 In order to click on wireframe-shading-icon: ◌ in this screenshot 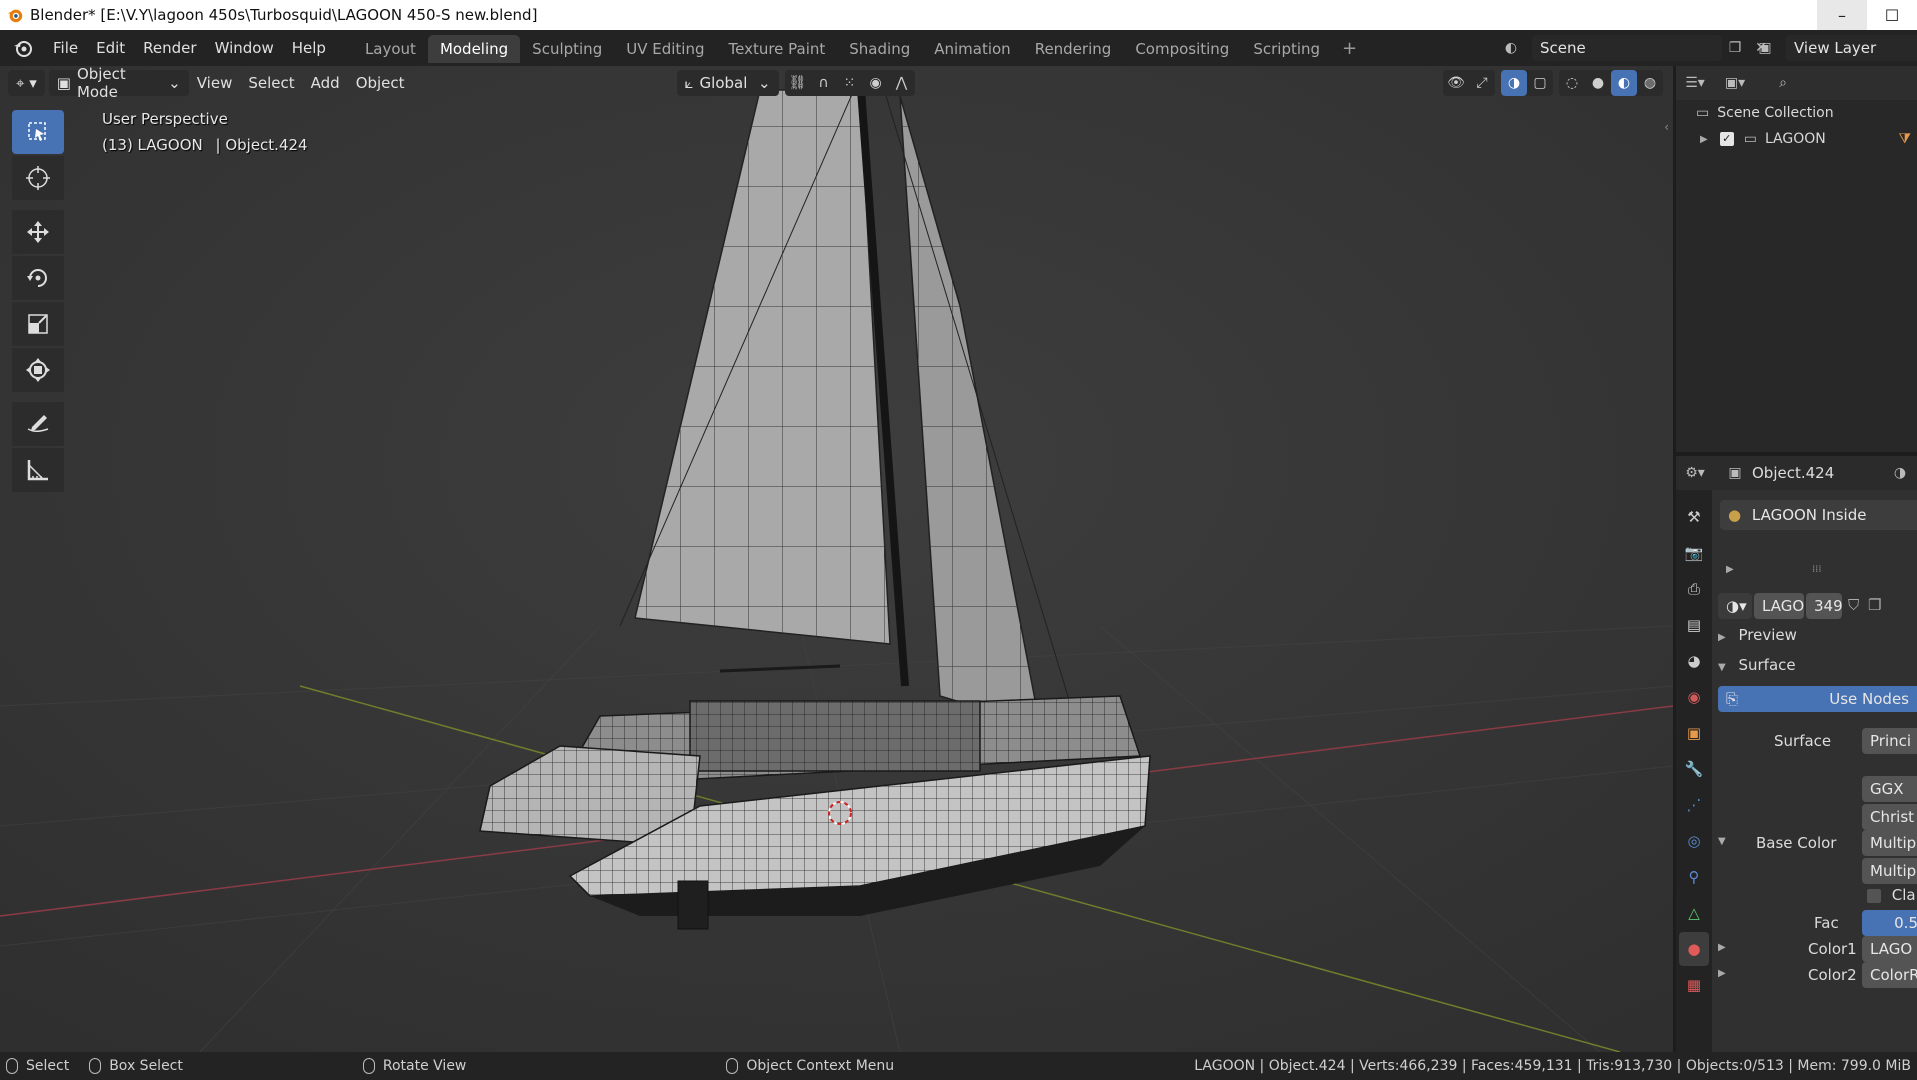, I will do `click(1572, 83)`.